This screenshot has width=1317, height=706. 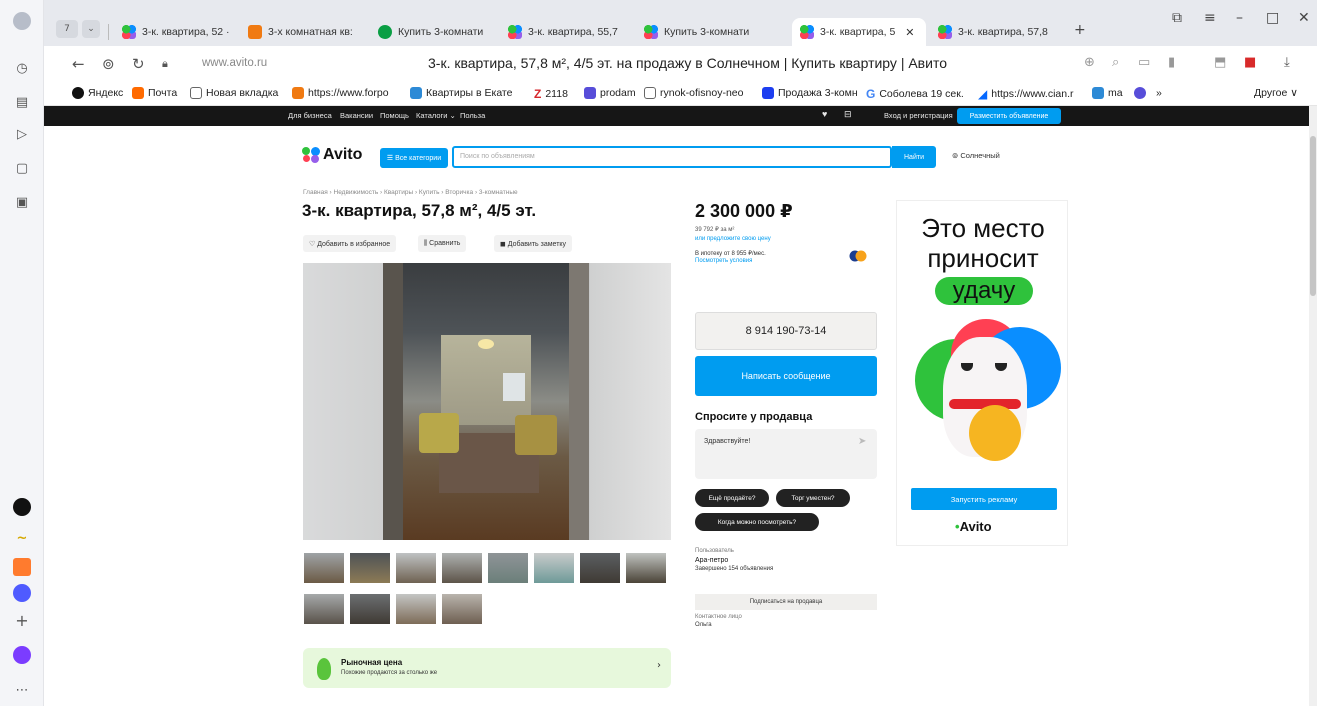 I want to click on quick-question-button: Ещё продаёте?, so click(x=732, y=498).